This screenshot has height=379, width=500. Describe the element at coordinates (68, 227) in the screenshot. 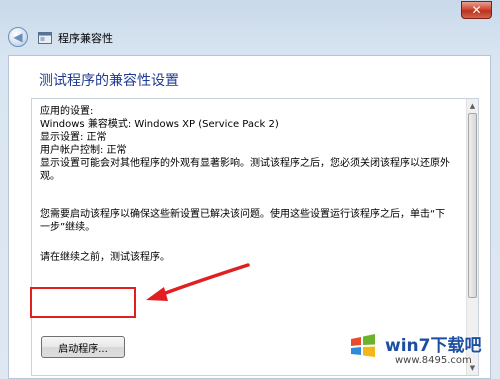

I see `launch-instructions-line-2: 一步”继续。` at that location.